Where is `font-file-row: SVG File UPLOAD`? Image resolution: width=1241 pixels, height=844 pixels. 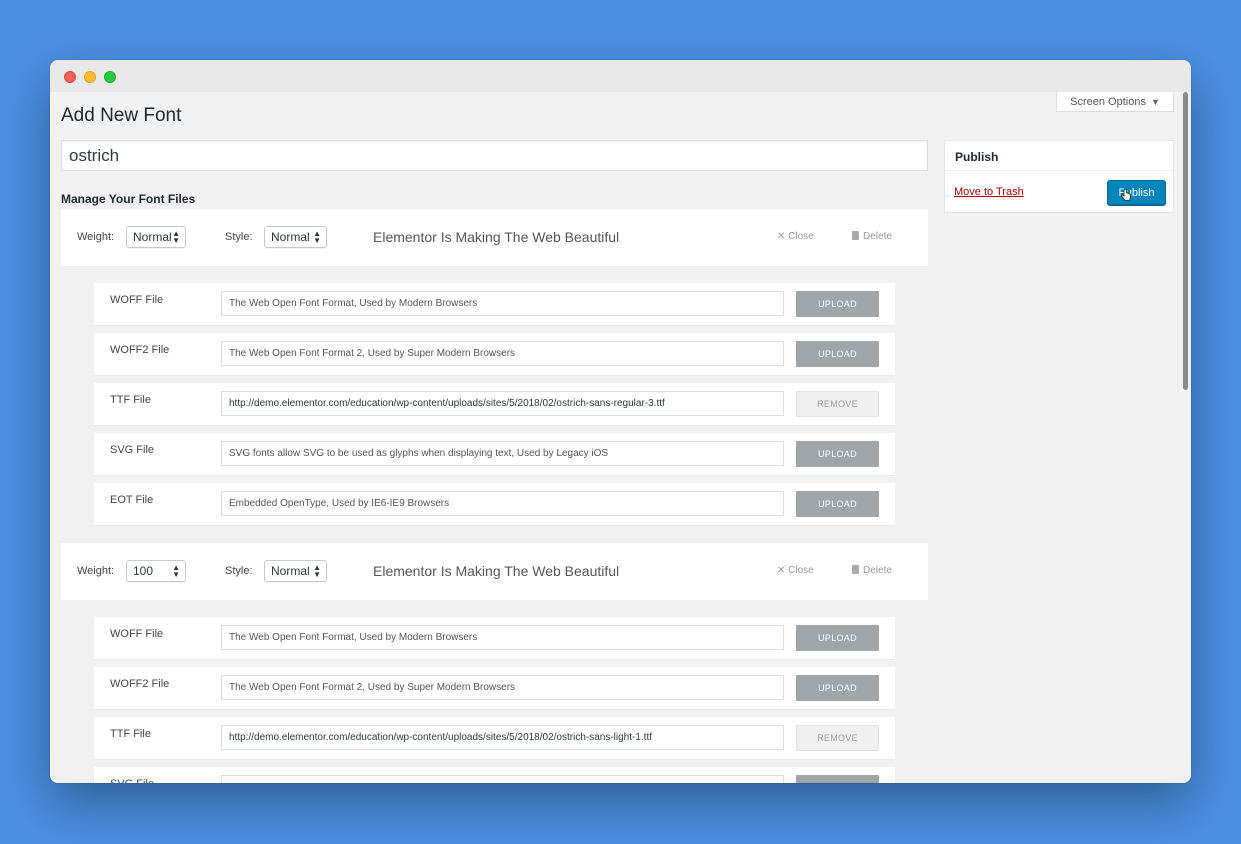
font-file-row: SVG File UPLOAD is located at coordinates (494, 775).